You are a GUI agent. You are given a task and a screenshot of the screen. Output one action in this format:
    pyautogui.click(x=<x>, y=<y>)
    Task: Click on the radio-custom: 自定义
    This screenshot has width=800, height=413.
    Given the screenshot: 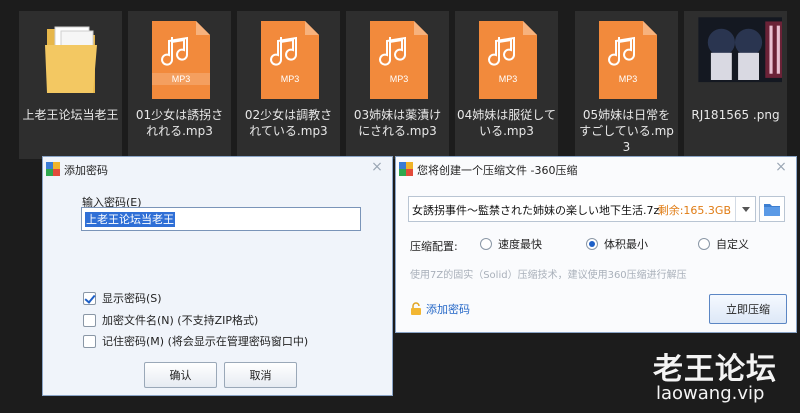 What is the action you would take?
    pyautogui.click(x=723, y=244)
    